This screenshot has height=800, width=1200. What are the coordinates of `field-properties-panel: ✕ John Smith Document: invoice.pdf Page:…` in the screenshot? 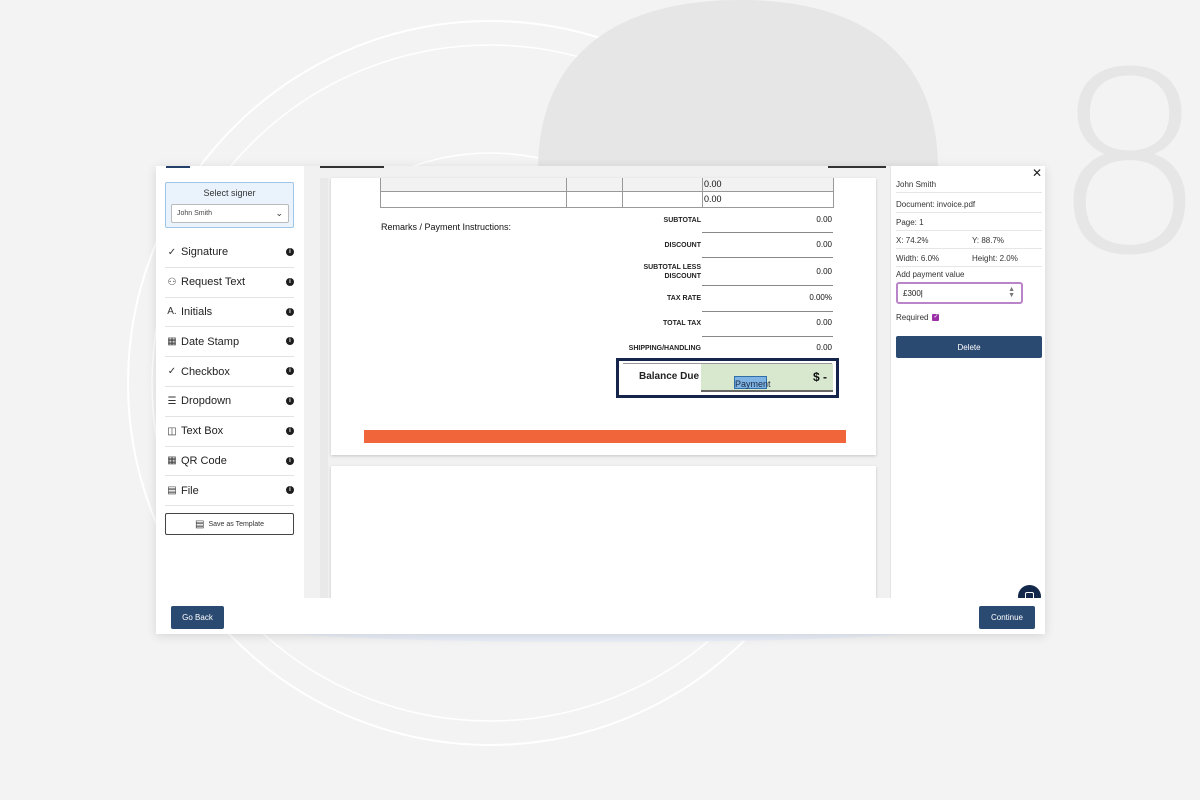 It's located at (967, 387).